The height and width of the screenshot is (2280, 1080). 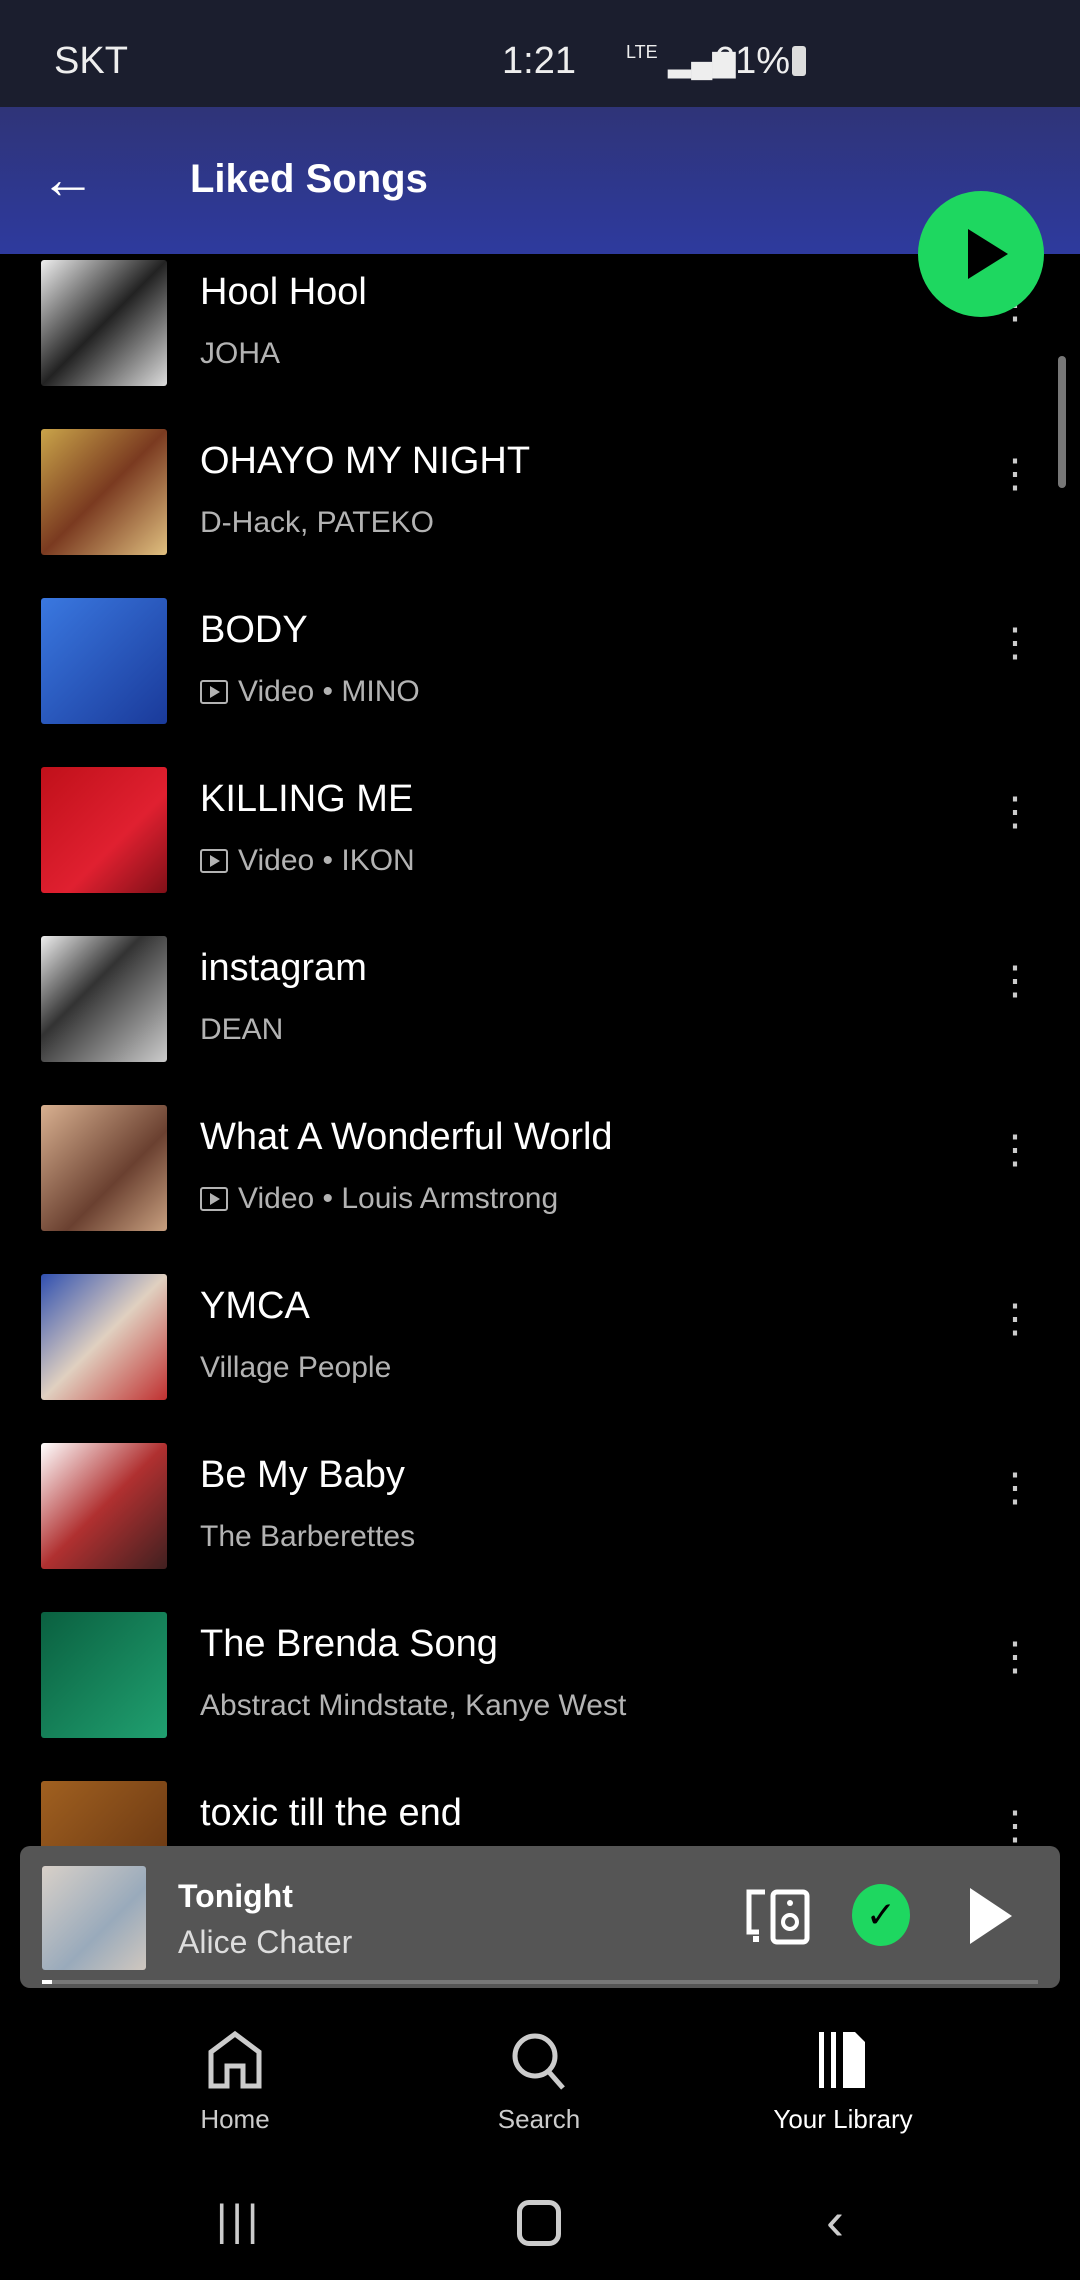 I want to click on search-icon, so click(x=538, y=2061).